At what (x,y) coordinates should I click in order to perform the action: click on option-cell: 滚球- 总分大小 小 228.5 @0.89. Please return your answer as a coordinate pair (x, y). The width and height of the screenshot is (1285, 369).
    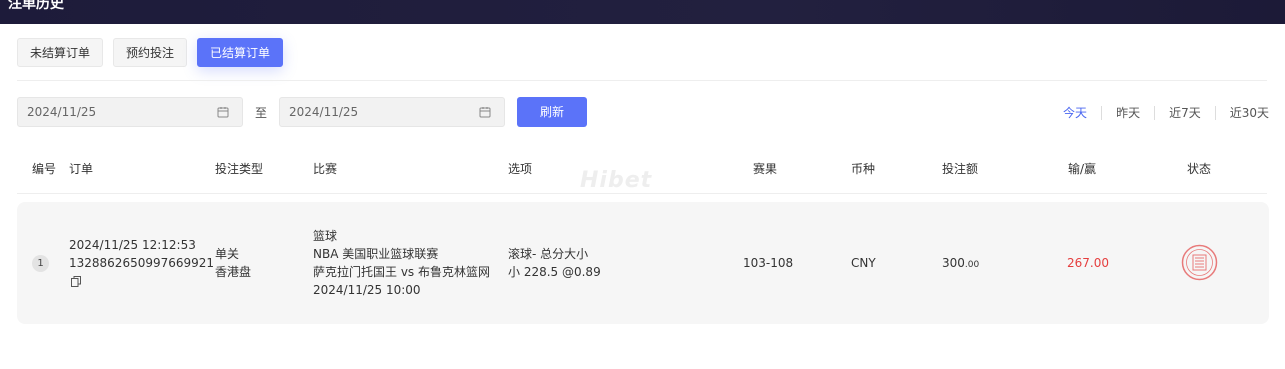
    Looking at the image, I should click on (554, 263).